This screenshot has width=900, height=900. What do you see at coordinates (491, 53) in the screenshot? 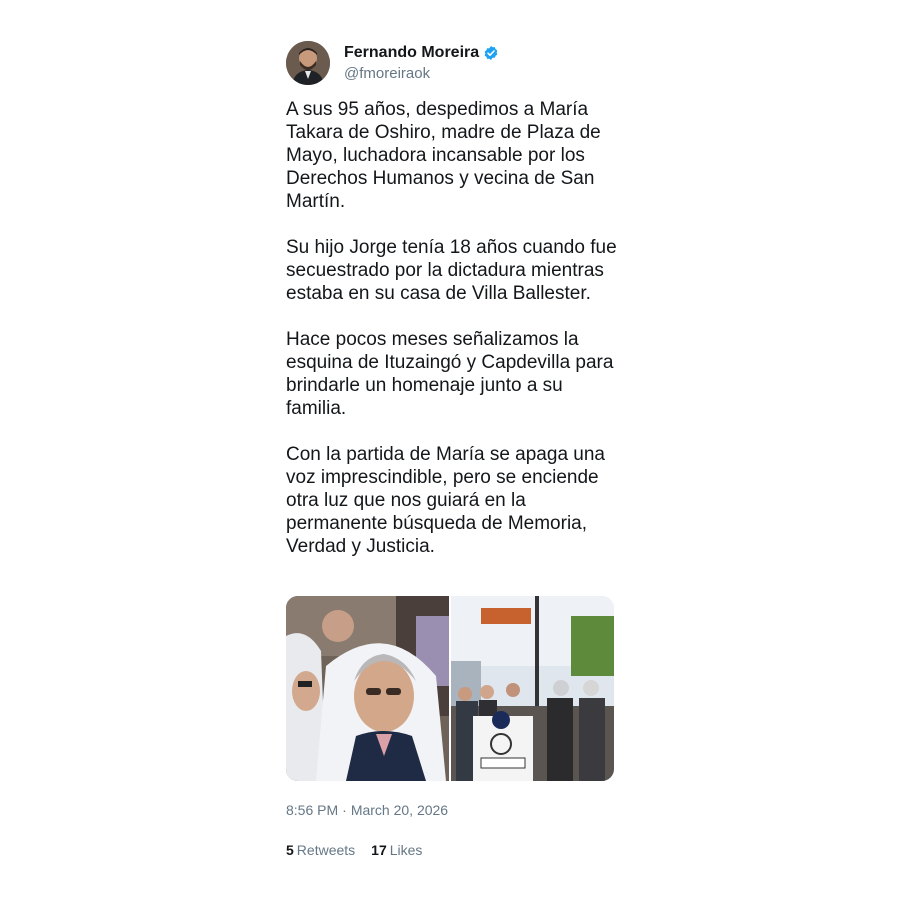
I see `verified-badge-icon` at bounding box center [491, 53].